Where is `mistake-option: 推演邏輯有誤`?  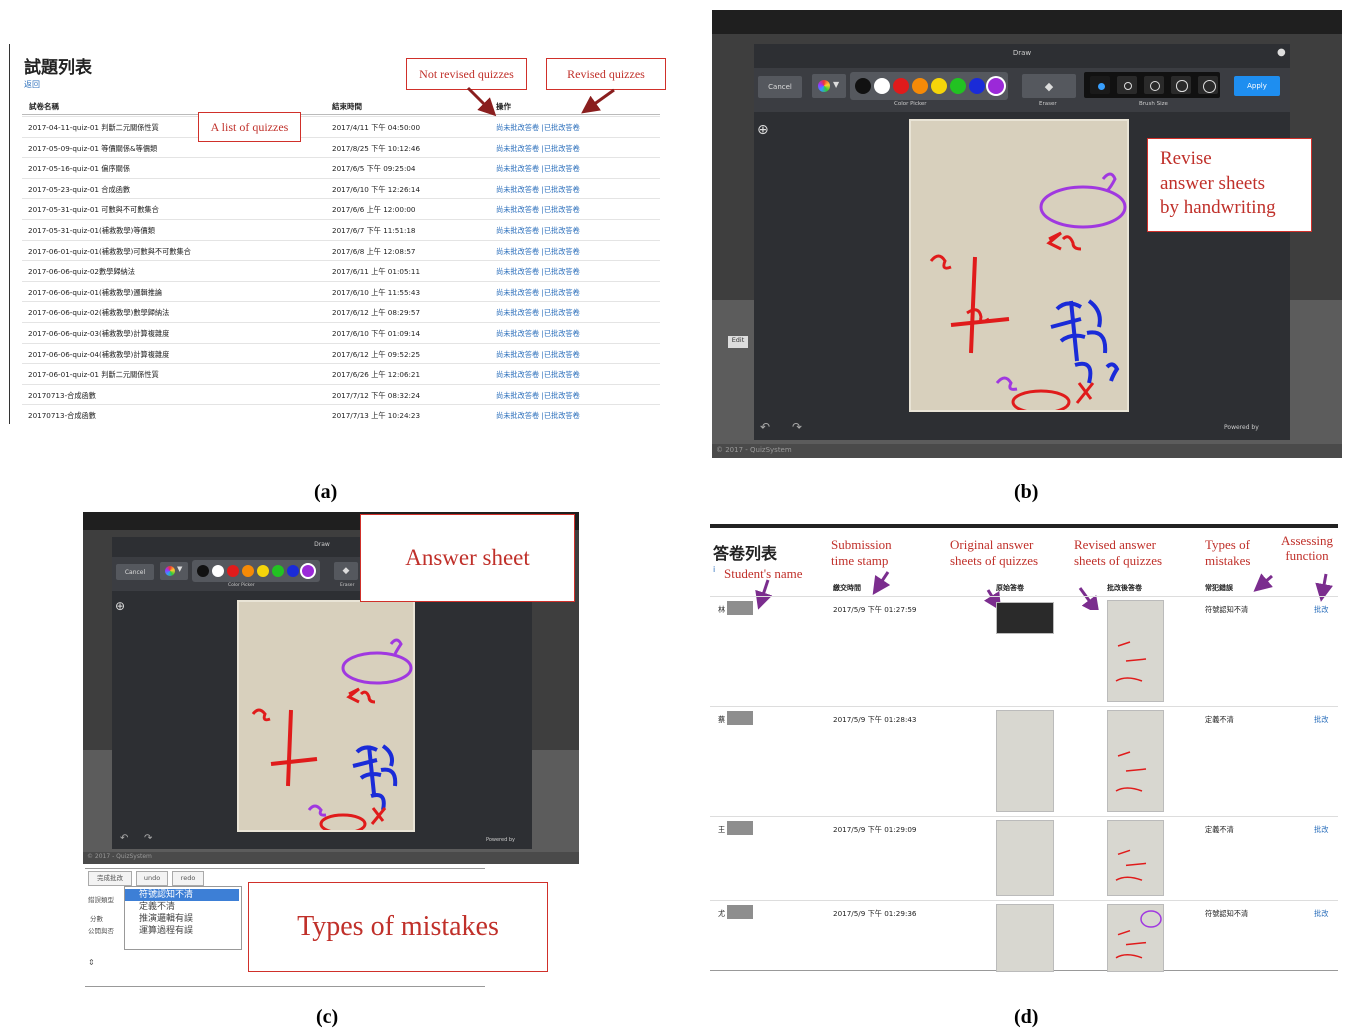 mistake-option: 推演邏輯有誤 is located at coordinates (182, 919).